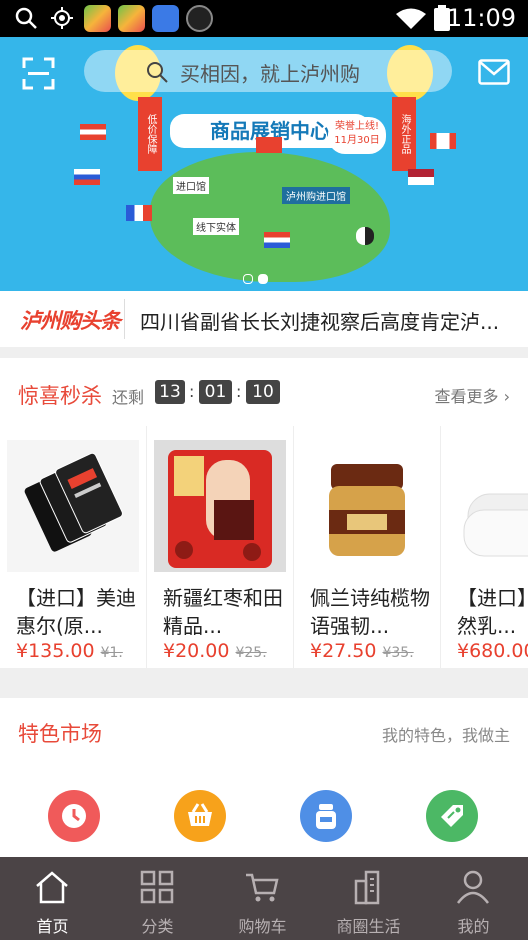  I want to click on launch-tag: 荣誉上线!, so click(356, 126).